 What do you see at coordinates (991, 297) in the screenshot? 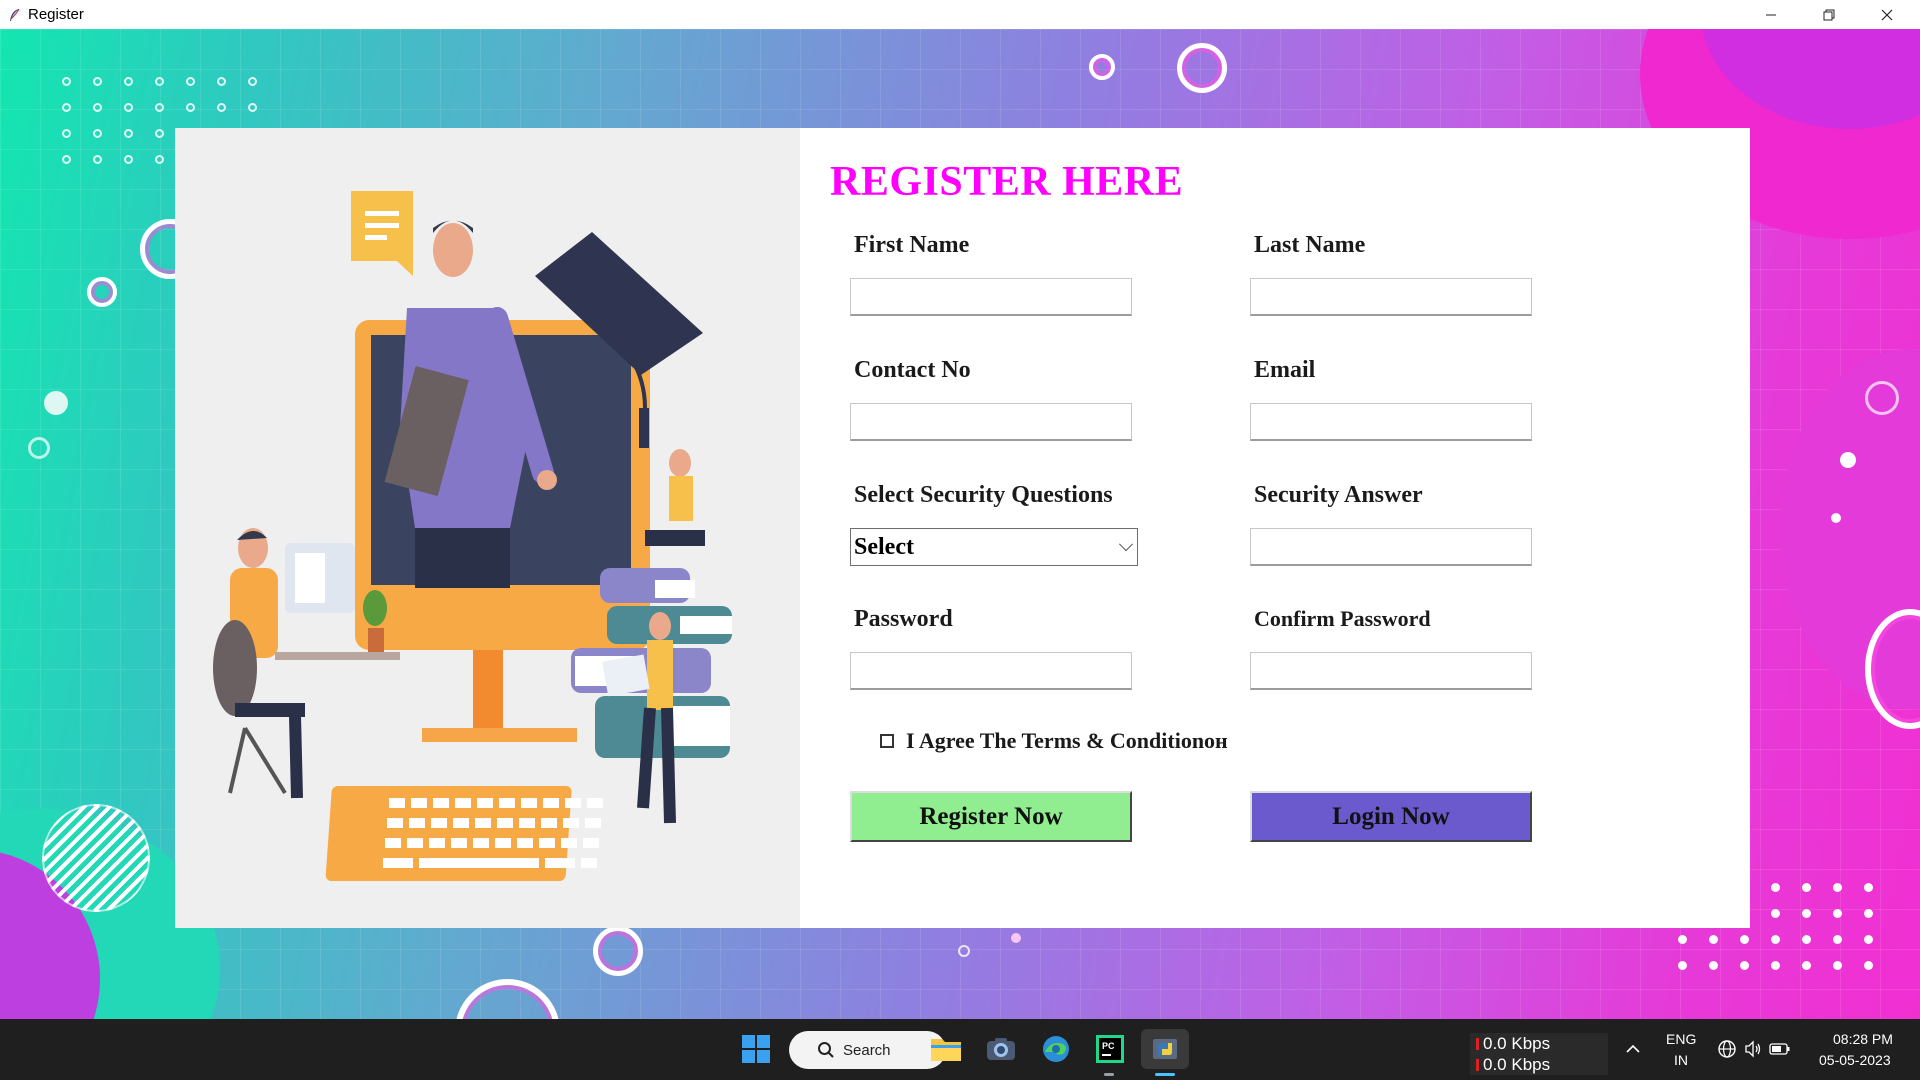
I see `first-name-input` at bounding box center [991, 297].